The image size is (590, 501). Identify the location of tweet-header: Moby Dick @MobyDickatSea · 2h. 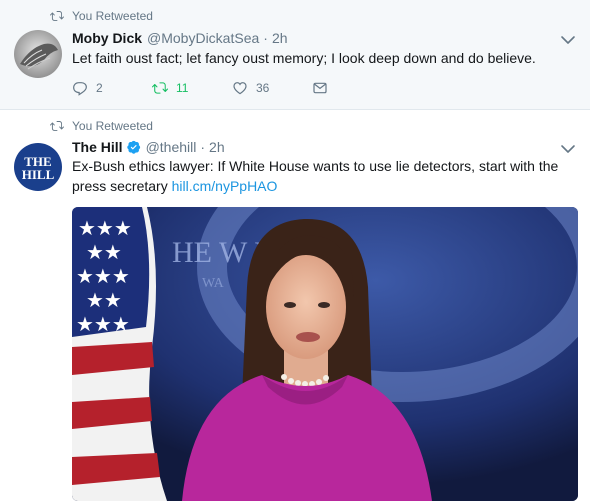
(180, 38).